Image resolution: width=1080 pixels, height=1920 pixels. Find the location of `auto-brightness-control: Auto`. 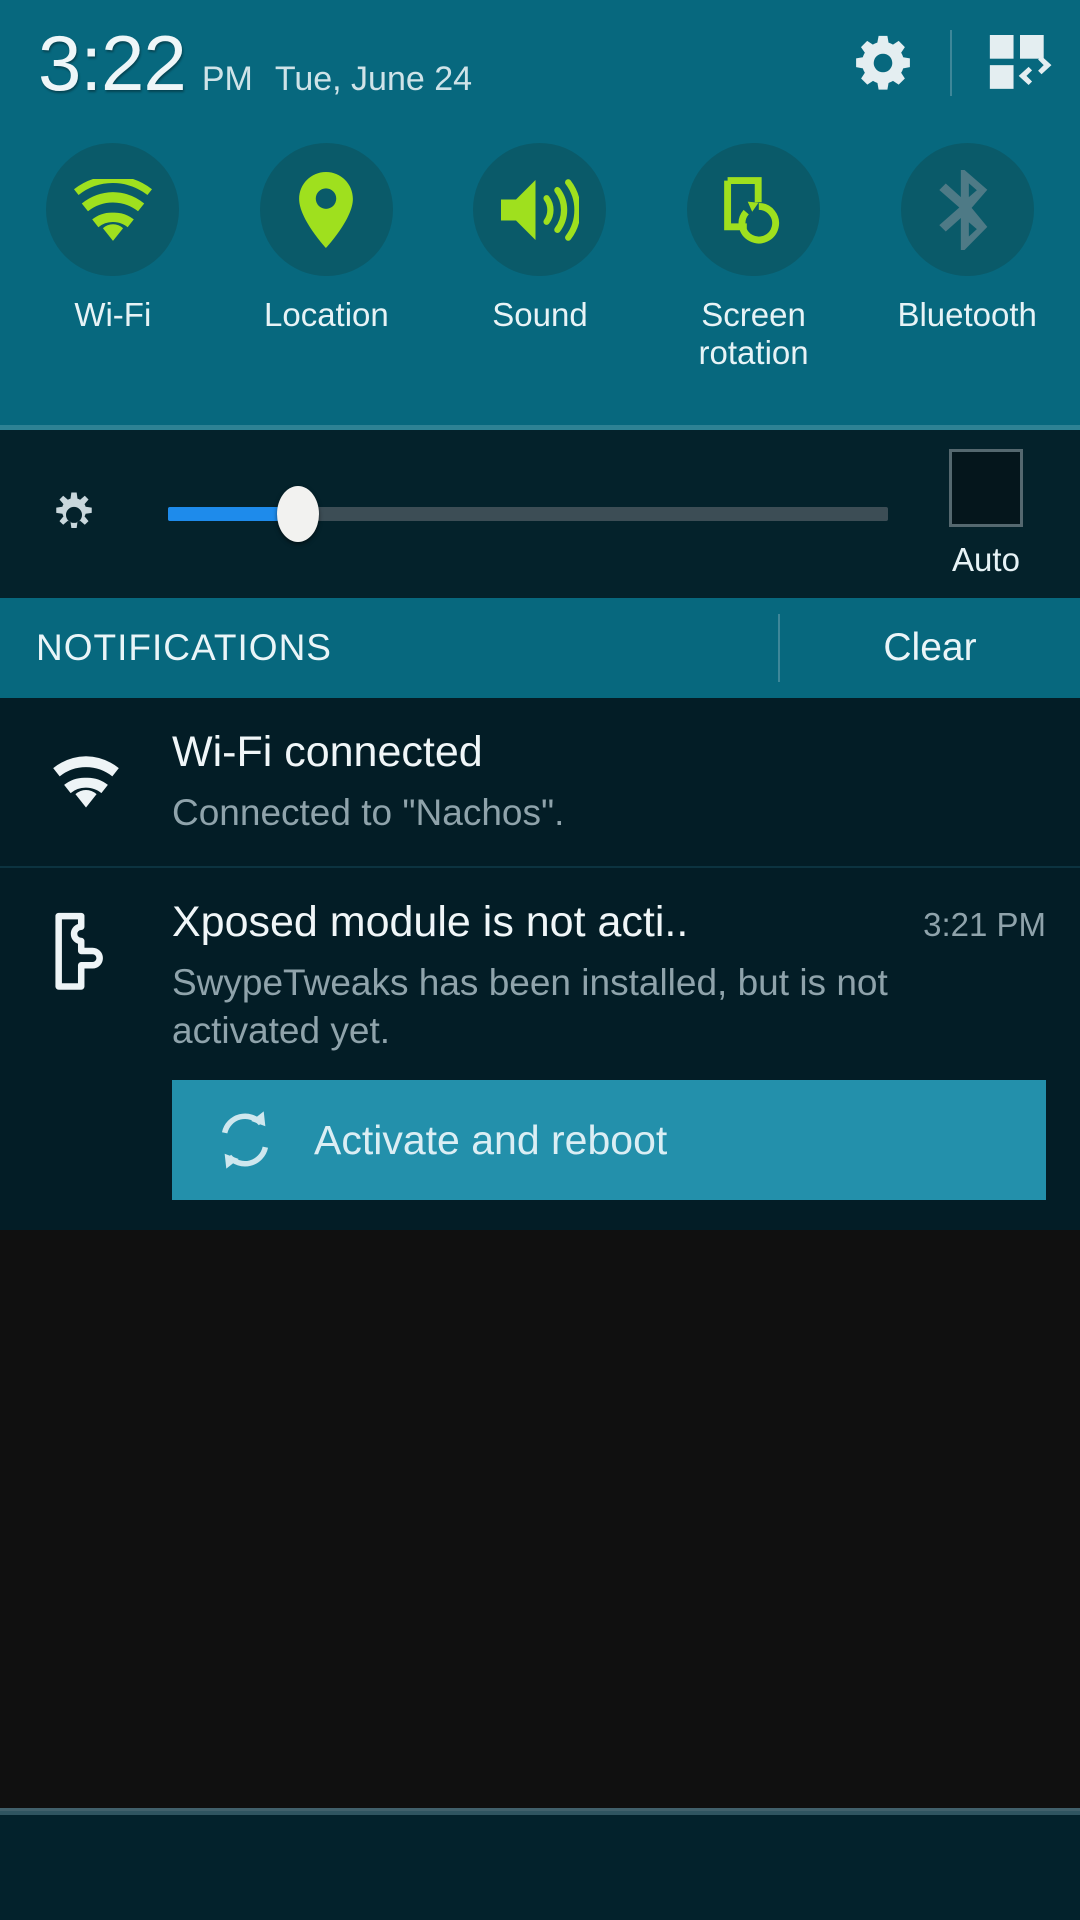

auto-brightness-control: Auto is located at coordinates (986, 514).